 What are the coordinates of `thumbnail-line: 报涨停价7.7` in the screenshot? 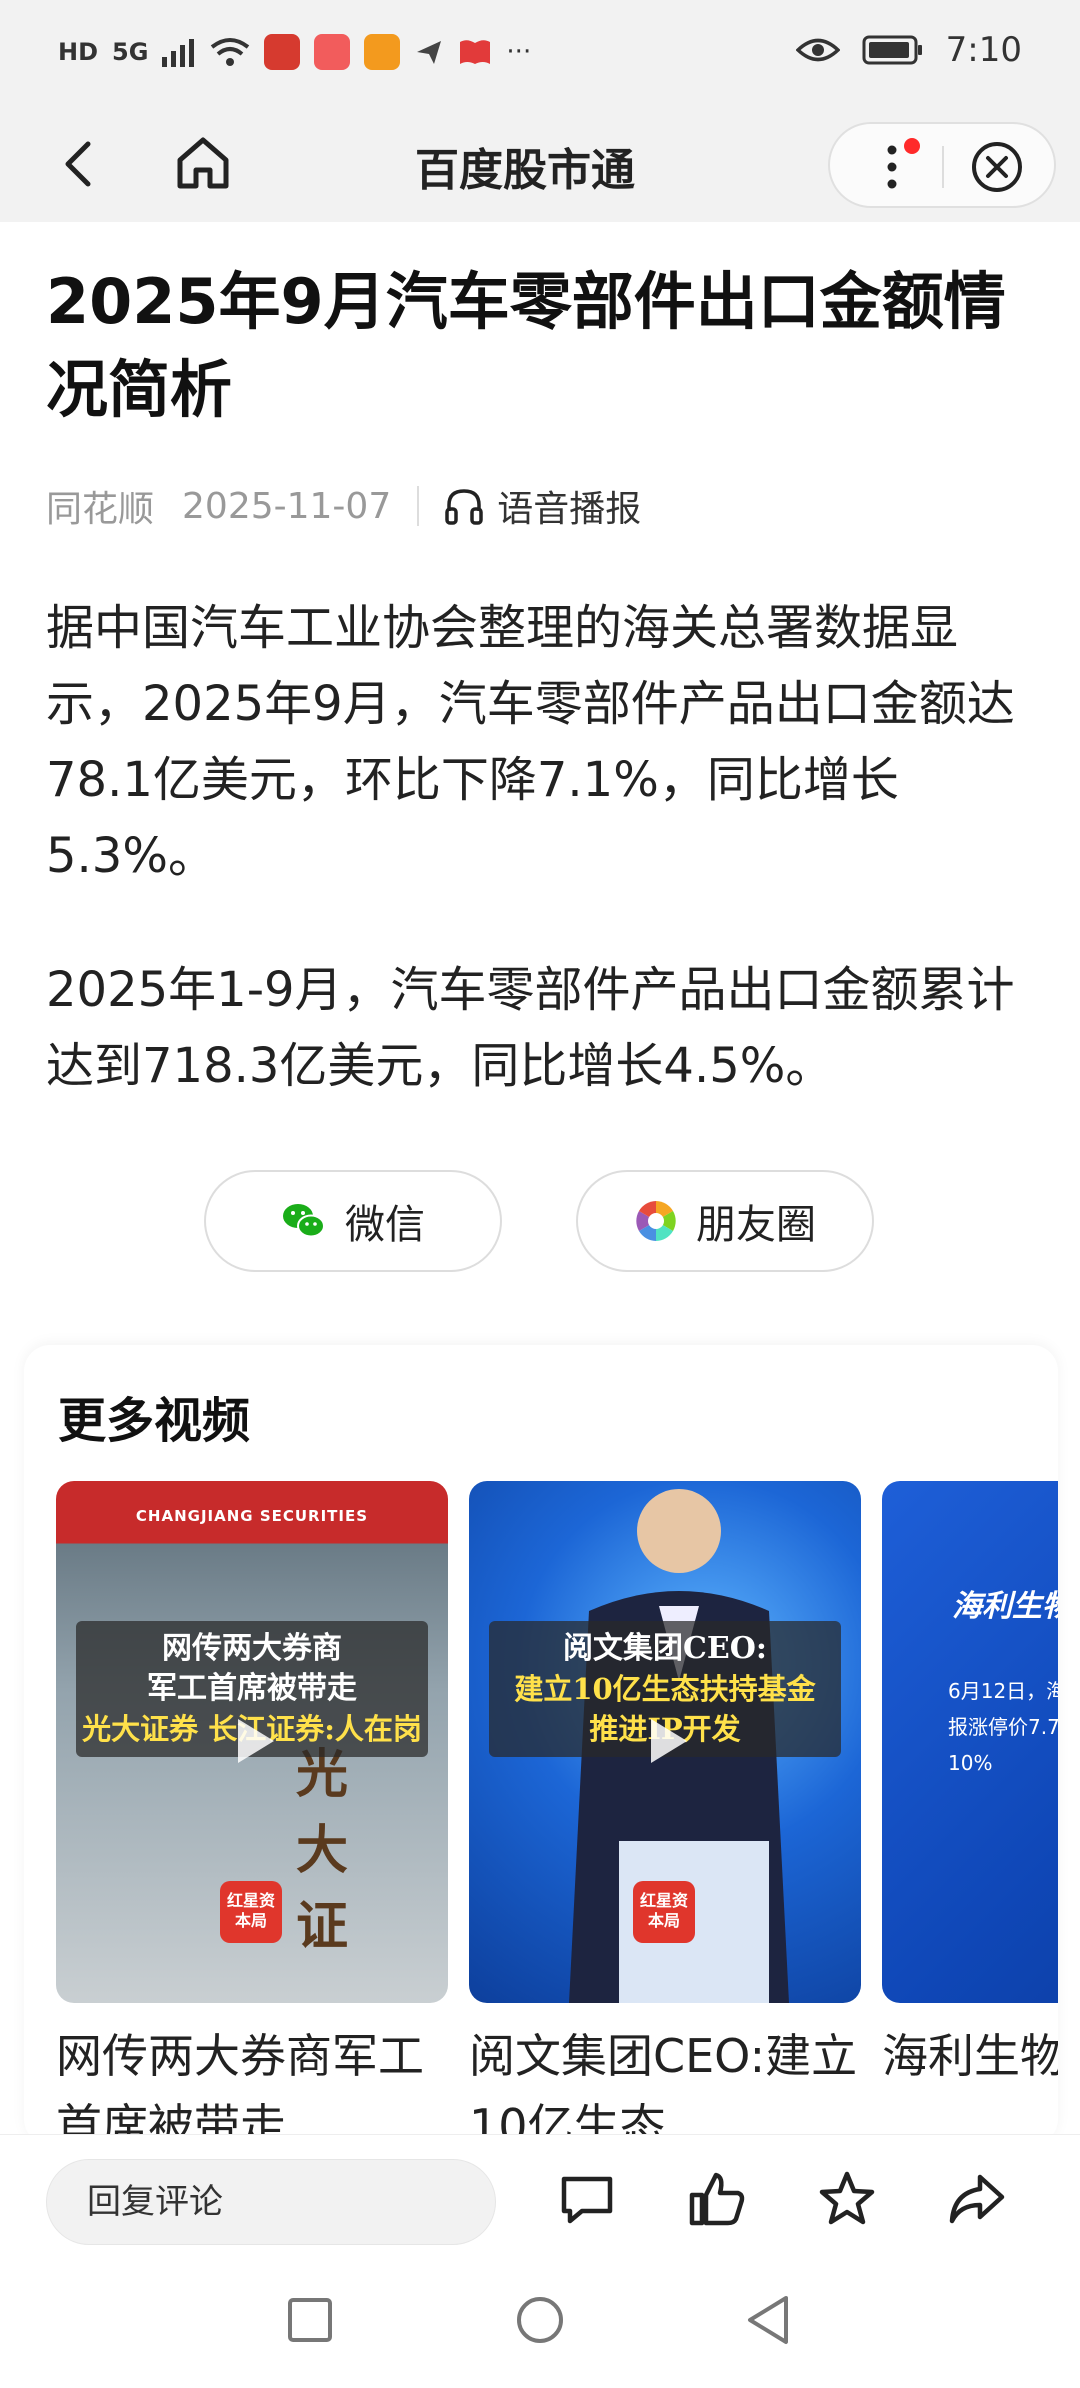 It's located at (1003, 1727).